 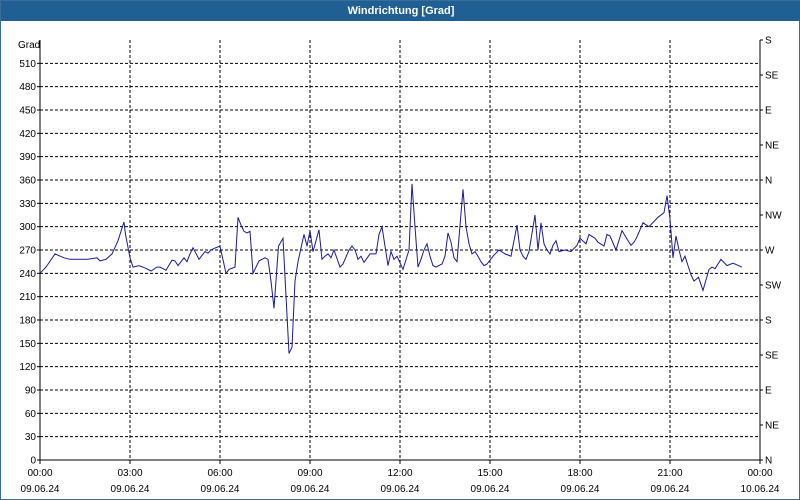 What do you see at coordinates (27, 274) in the screenshot?
I see `y-tick-label: 240` at bounding box center [27, 274].